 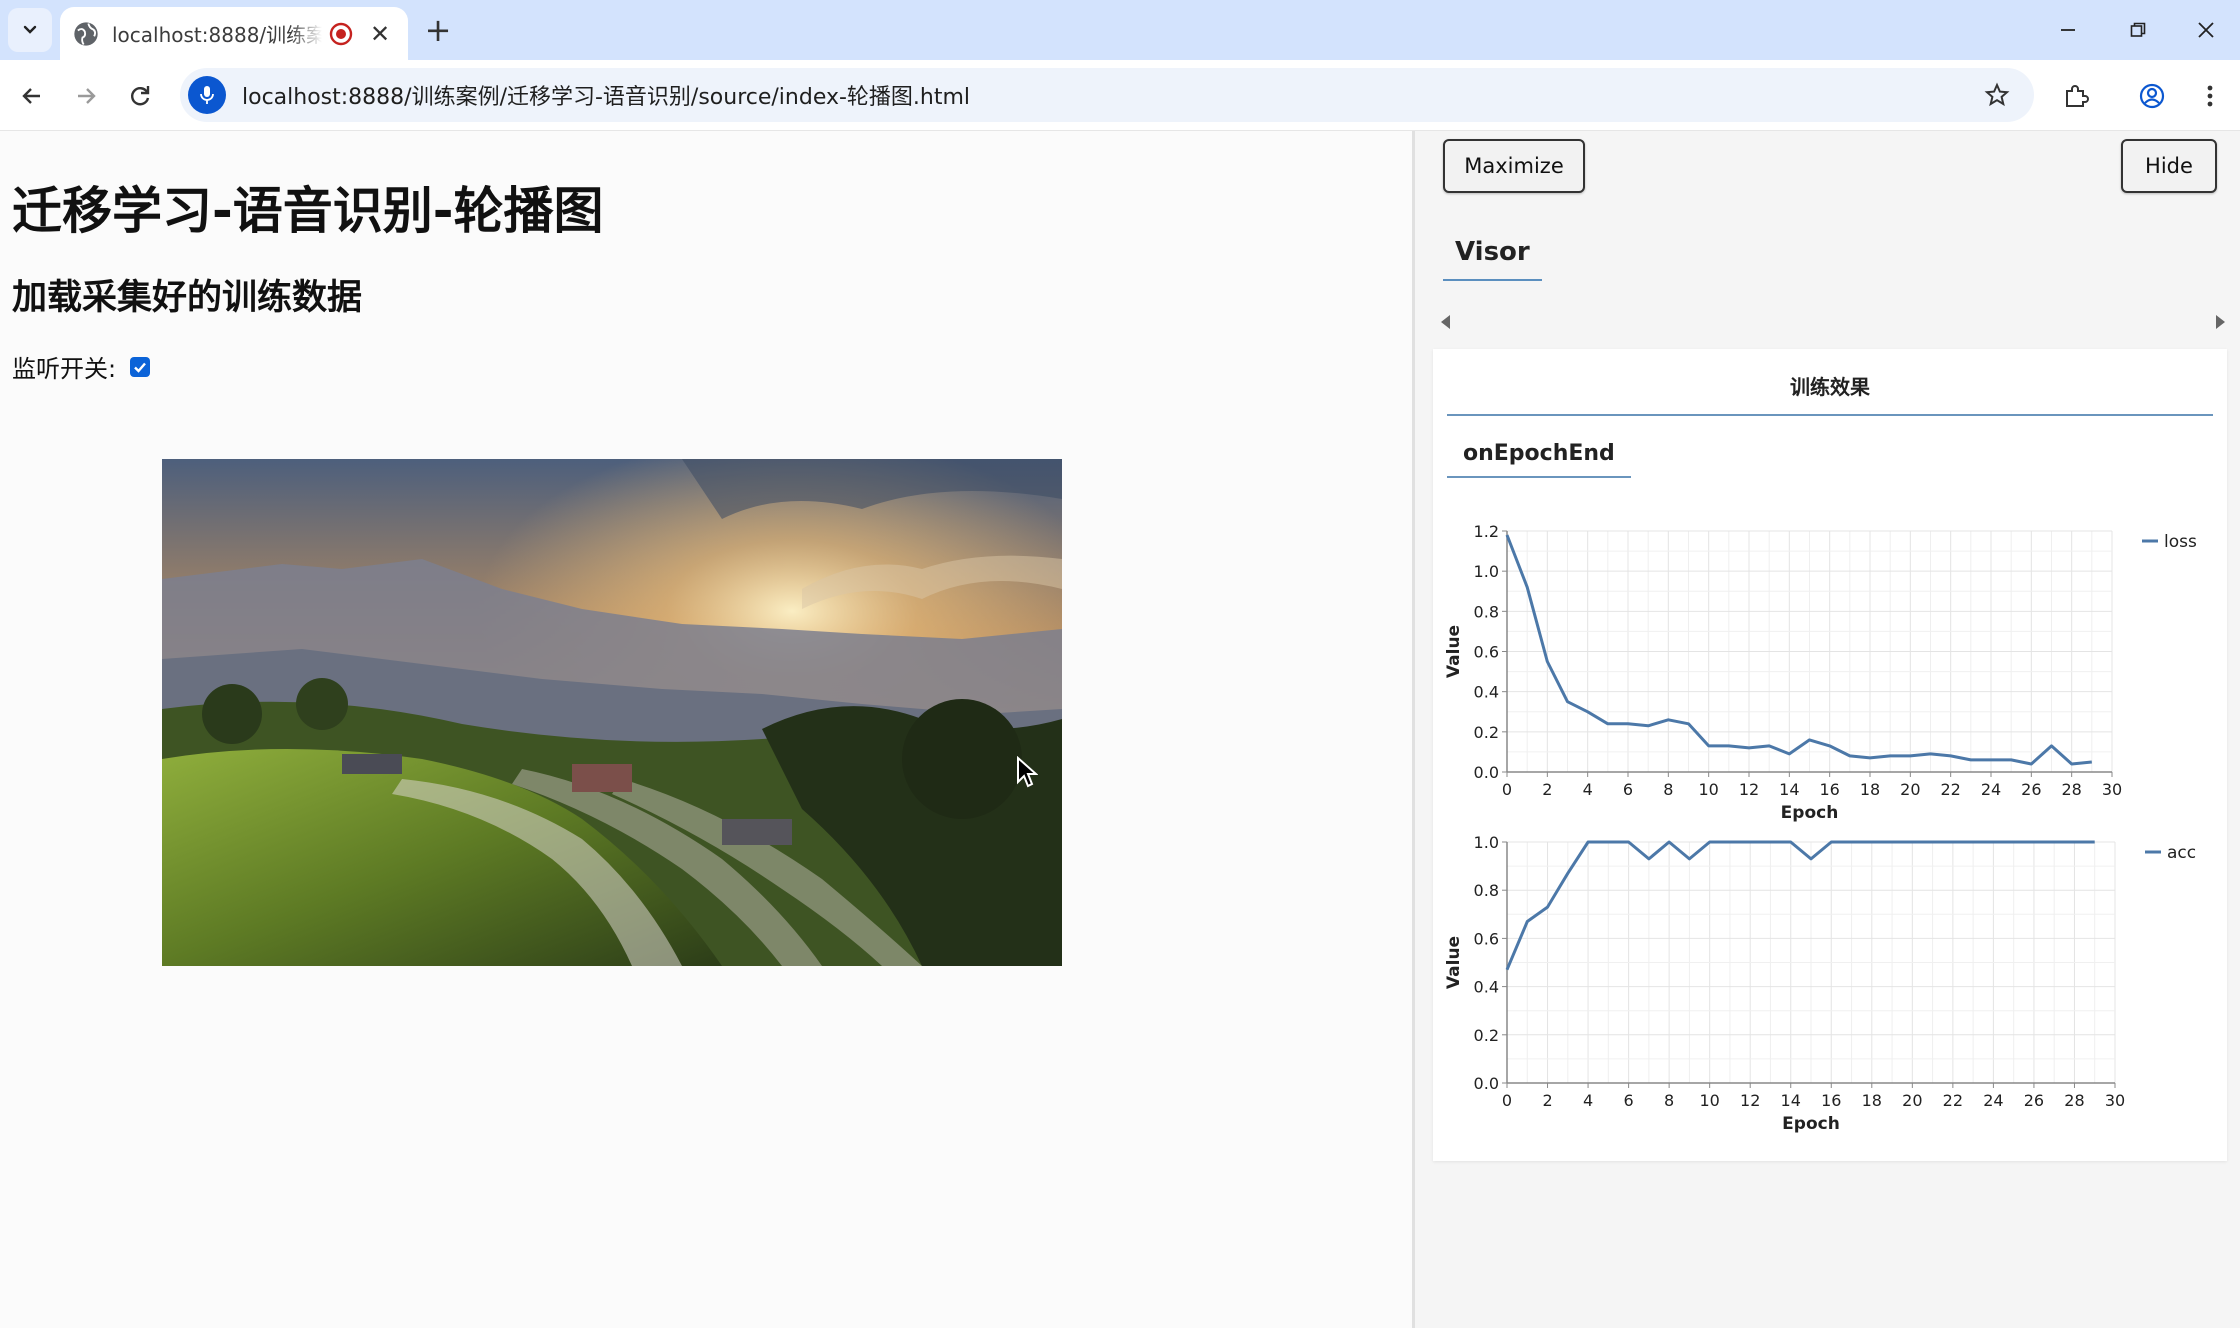 I want to click on account-circle-icon, so click(x=2152, y=96).